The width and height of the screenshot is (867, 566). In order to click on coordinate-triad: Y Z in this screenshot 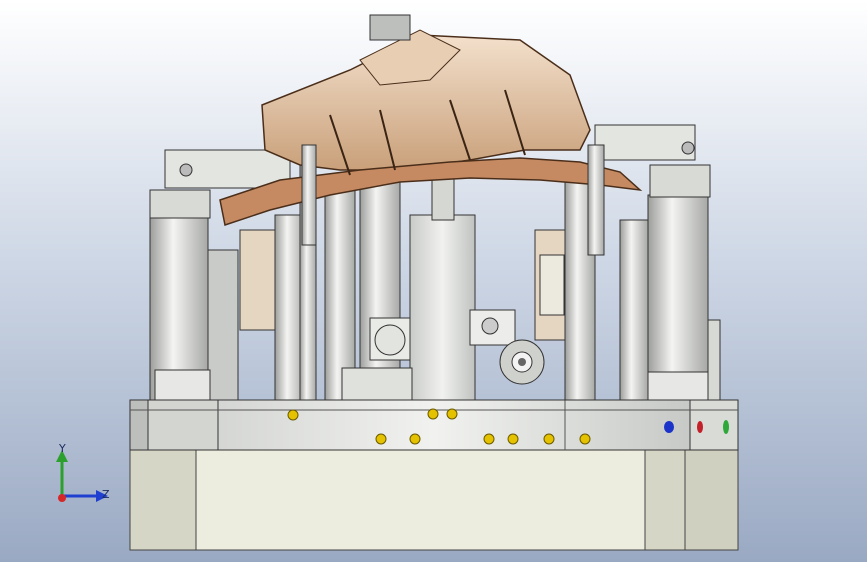, I will do `click(80, 474)`.